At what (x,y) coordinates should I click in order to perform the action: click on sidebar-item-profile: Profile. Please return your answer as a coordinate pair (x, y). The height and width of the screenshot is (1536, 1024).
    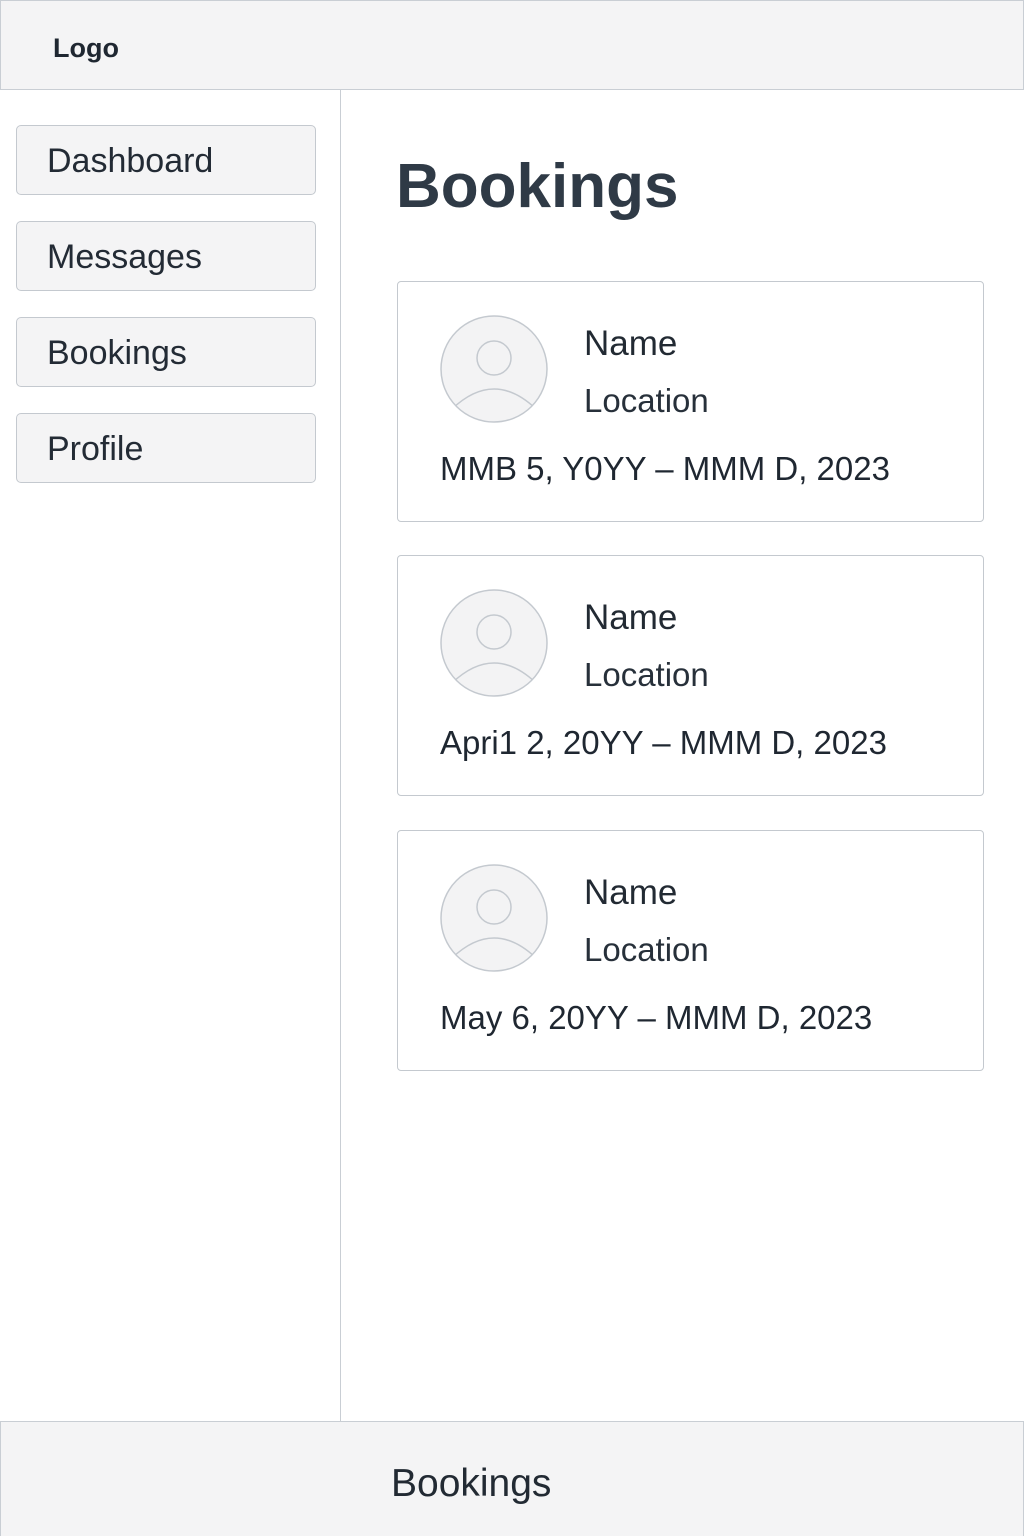
    Looking at the image, I should click on (166, 448).